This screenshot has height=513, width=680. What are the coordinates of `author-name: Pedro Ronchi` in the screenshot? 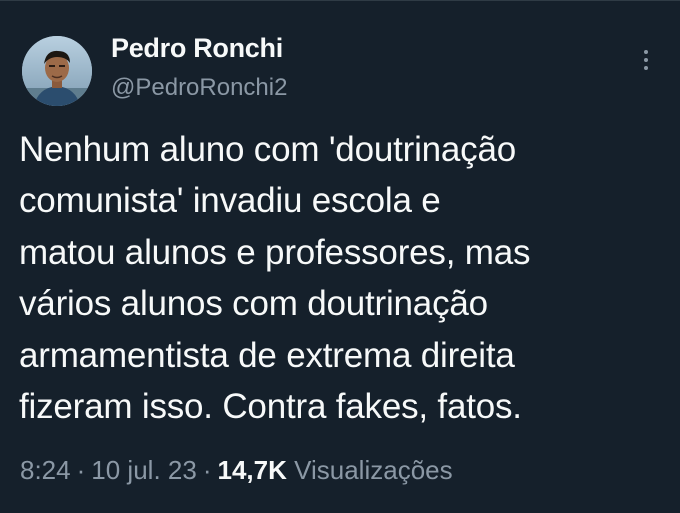 It's located at (197, 48).